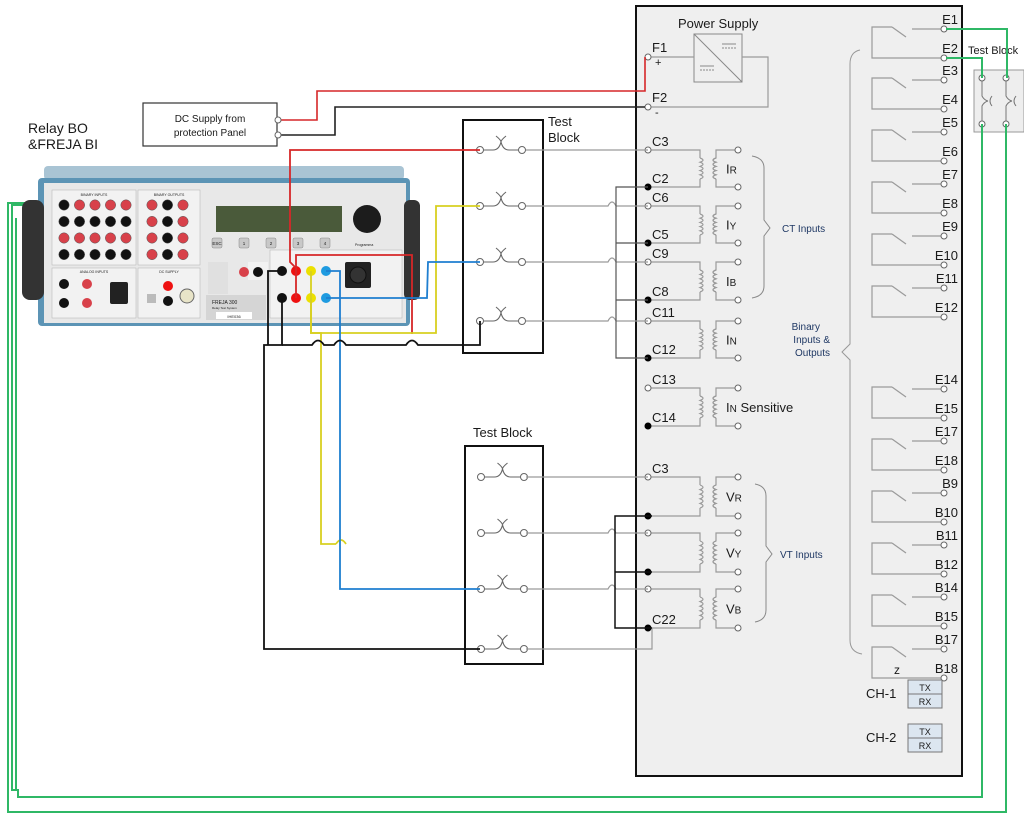 The height and width of the screenshot is (828, 1024). I want to click on test-lead-black, so click(372, 460).